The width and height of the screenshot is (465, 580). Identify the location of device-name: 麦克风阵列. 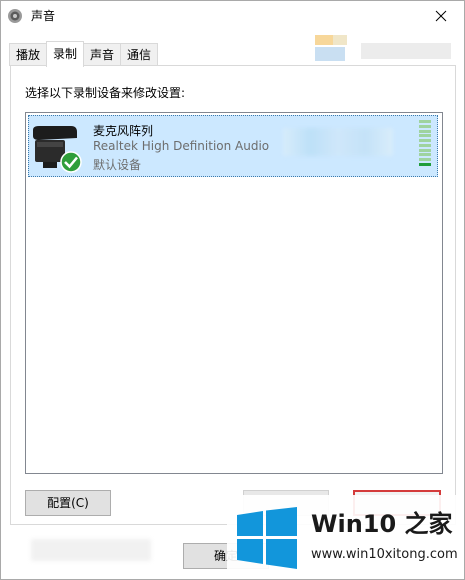
(123, 131).